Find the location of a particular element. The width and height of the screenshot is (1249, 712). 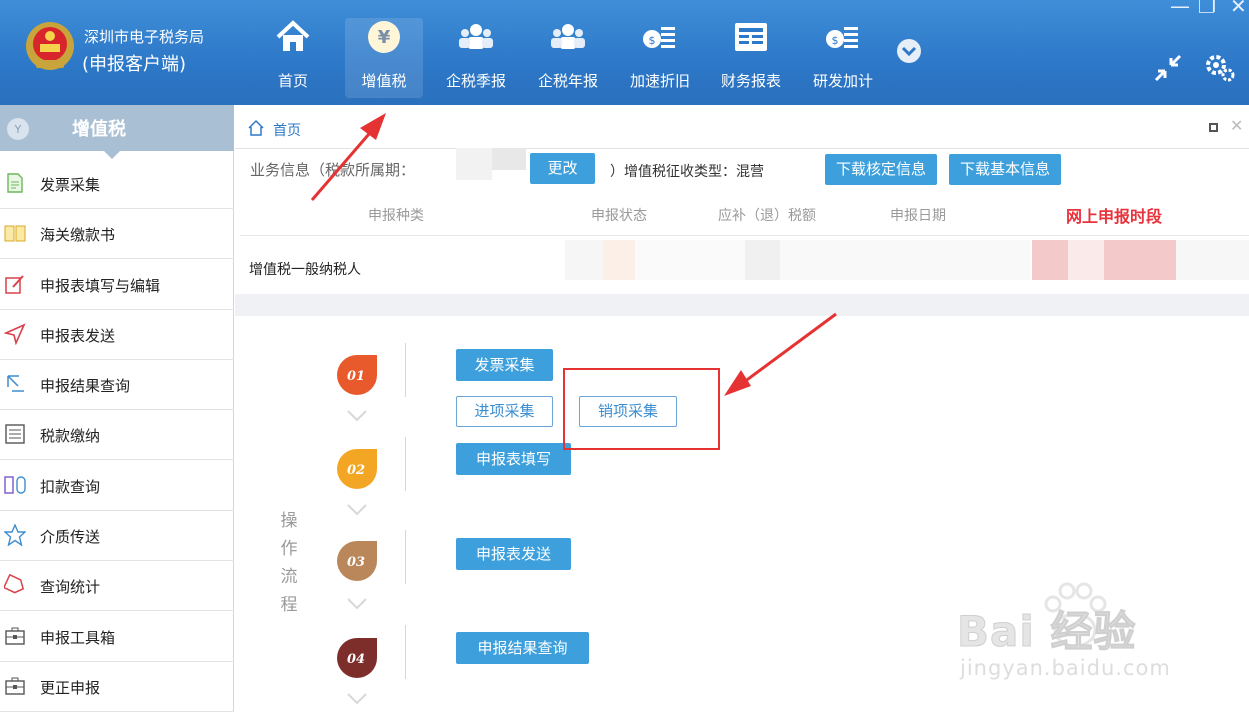

nav-depreciation: $ 加速折旧 is located at coordinates (660, 58).